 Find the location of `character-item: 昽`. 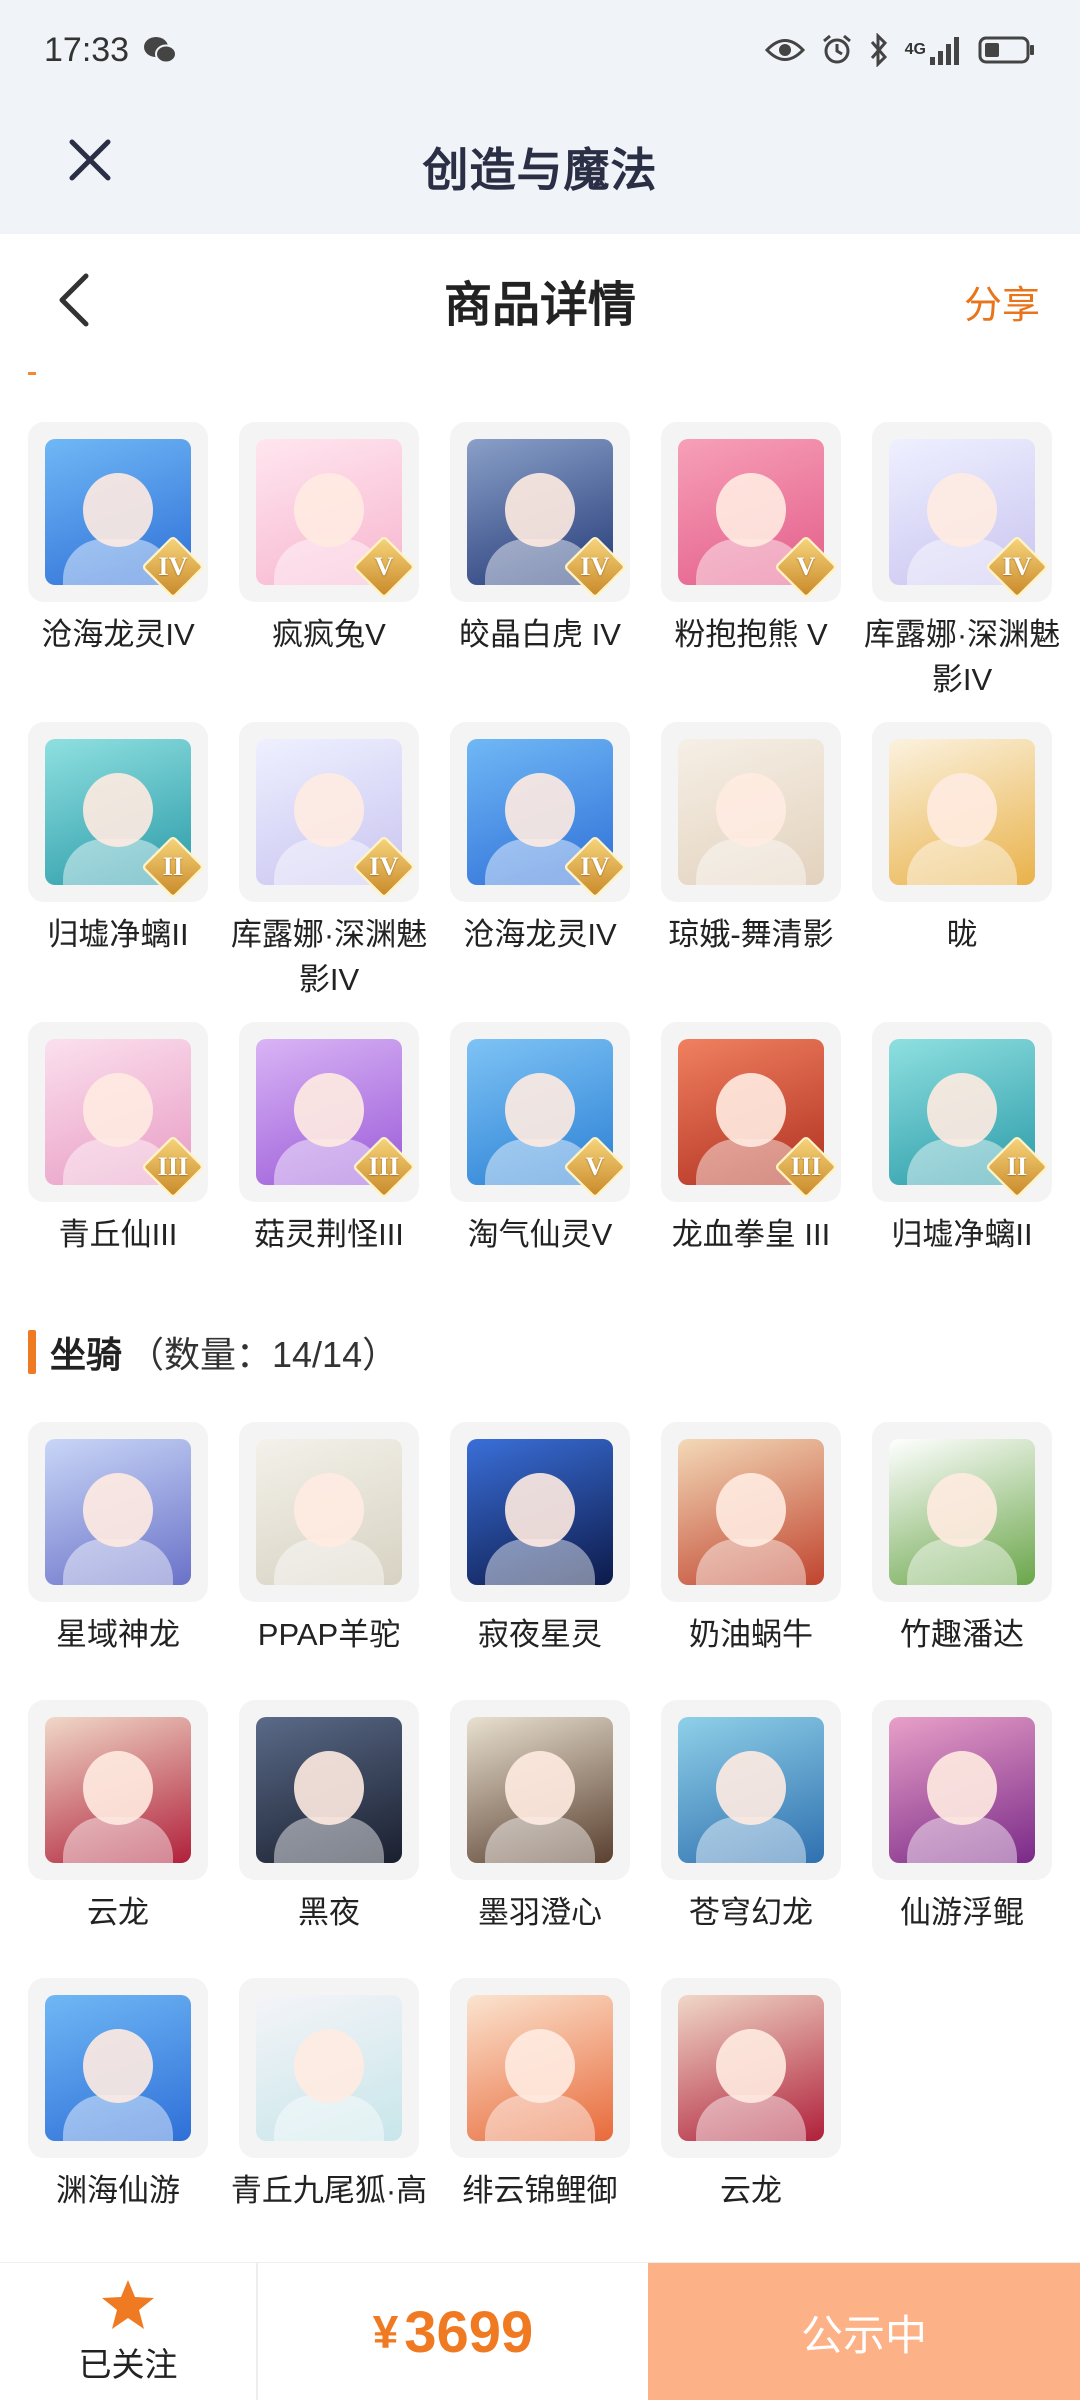

character-item: 昽 is located at coordinates (962, 872).